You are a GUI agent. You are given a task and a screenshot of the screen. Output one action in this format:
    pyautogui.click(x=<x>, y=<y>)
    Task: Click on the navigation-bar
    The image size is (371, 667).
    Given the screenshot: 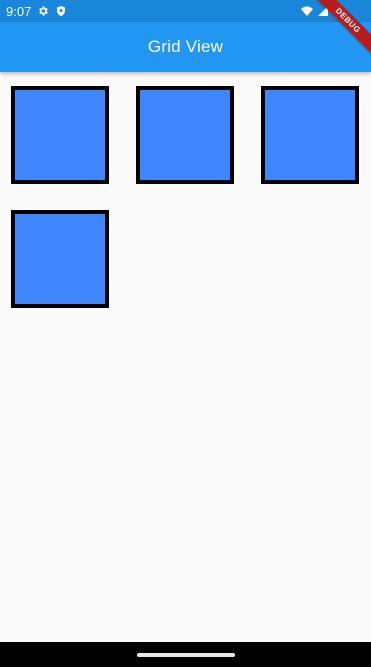 What is the action you would take?
    pyautogui.click(x=185, y=654)
    